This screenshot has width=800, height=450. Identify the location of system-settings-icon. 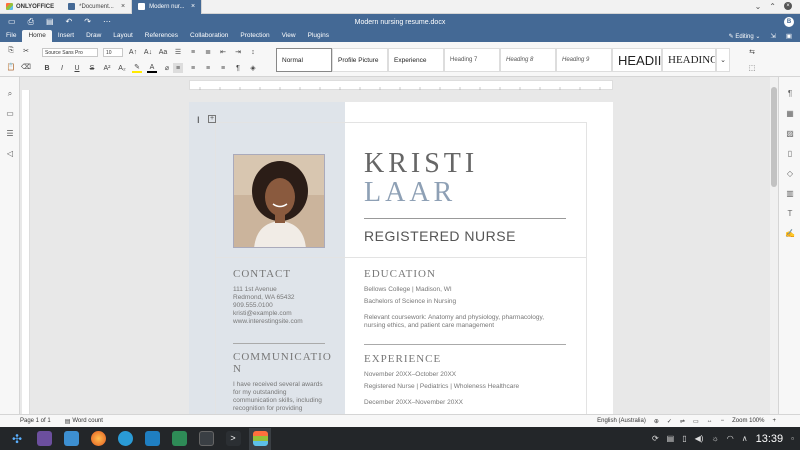
(44, 439).